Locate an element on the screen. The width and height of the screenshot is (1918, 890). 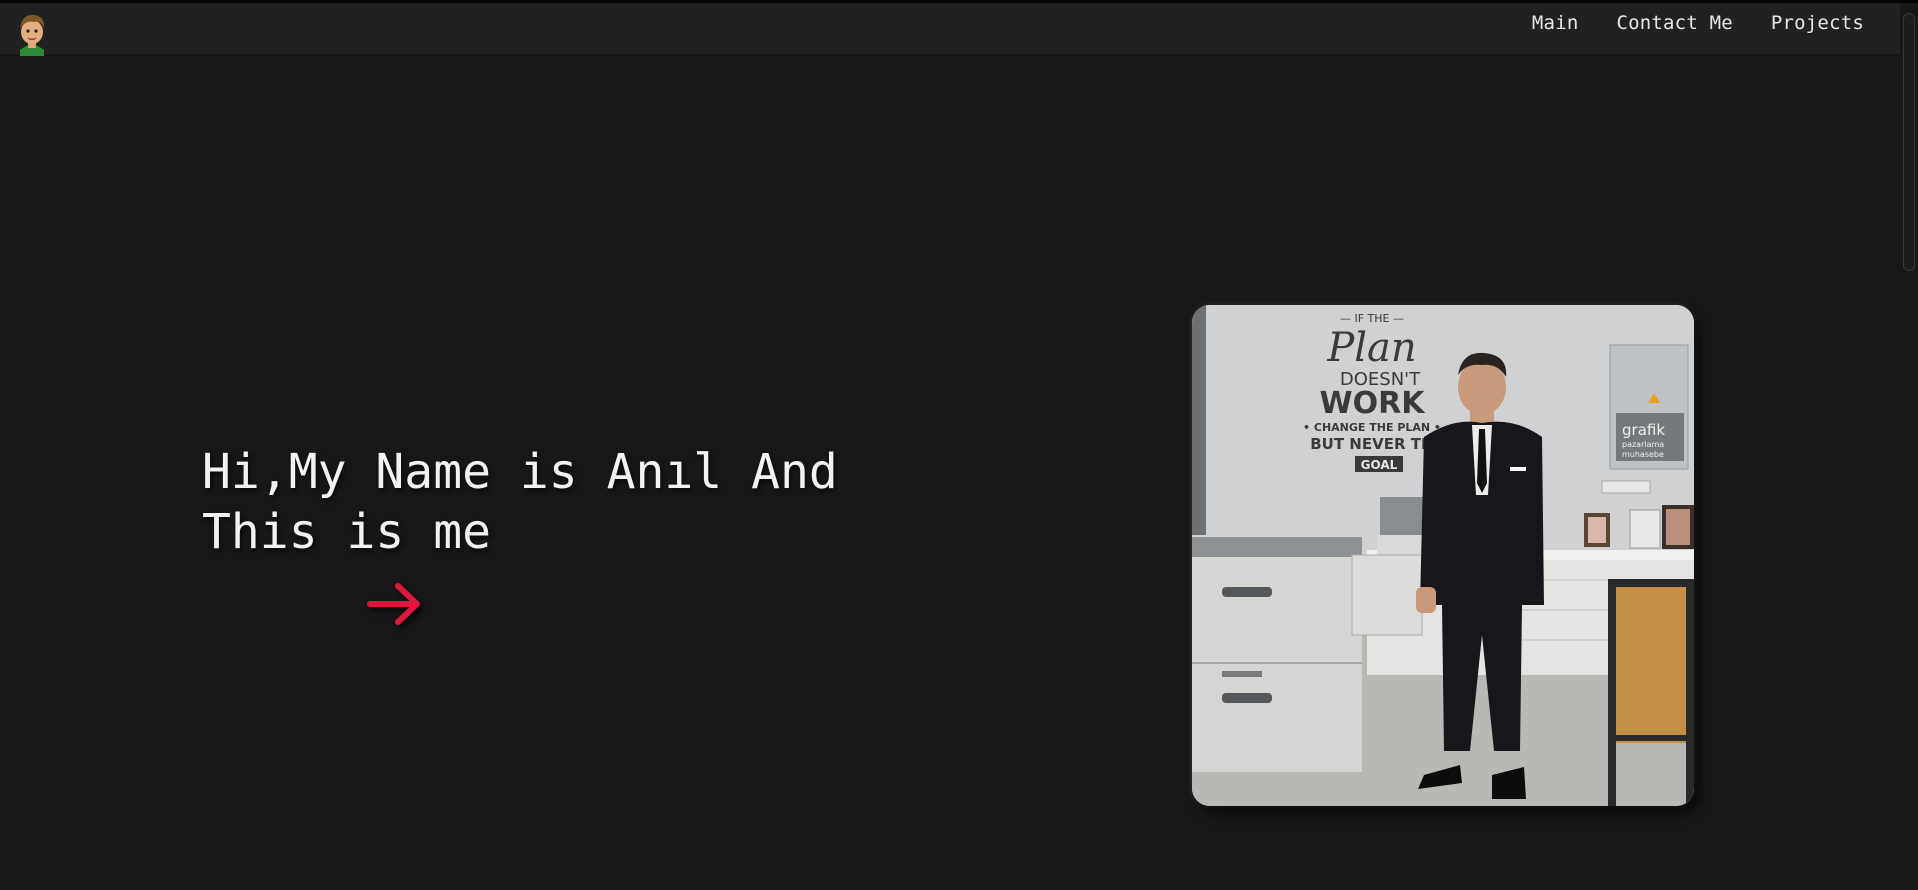
hero-title-line-1: Hi,My Name is Anıl And is located at coordinates (520, 472).